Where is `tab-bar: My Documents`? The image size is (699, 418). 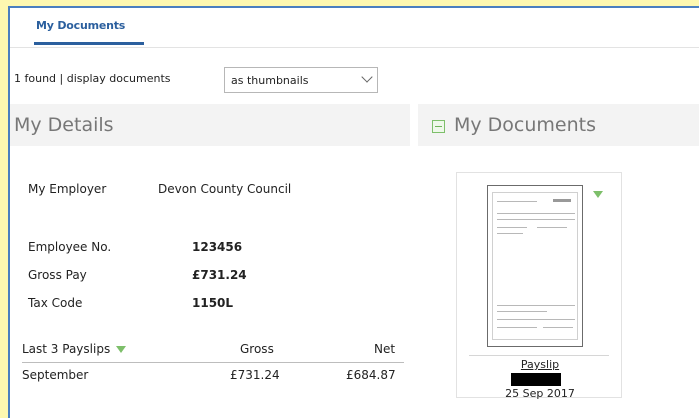 tab-bar: My Documents is located at coordinates (354, 28).